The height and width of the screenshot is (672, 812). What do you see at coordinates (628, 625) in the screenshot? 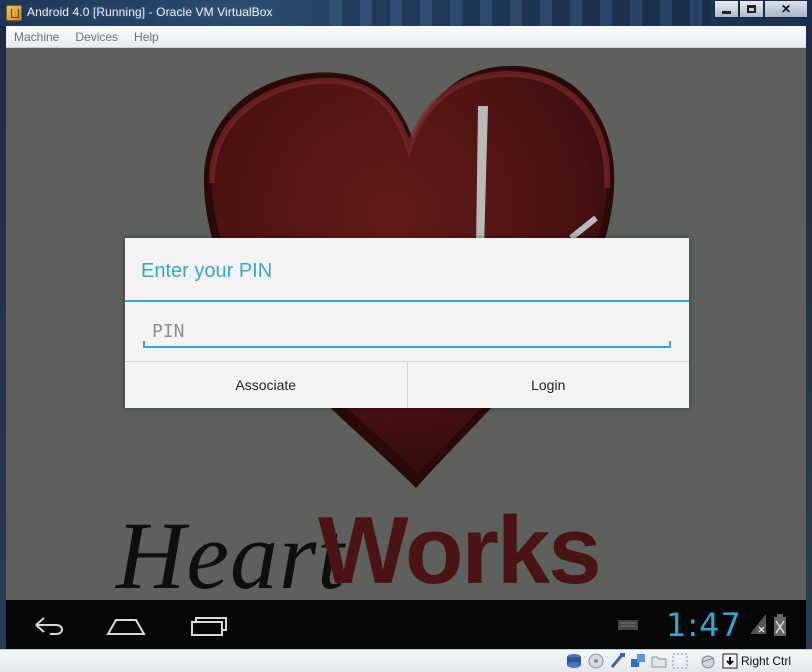
I see `keyboard-icon` at bounding box center [628, 625].